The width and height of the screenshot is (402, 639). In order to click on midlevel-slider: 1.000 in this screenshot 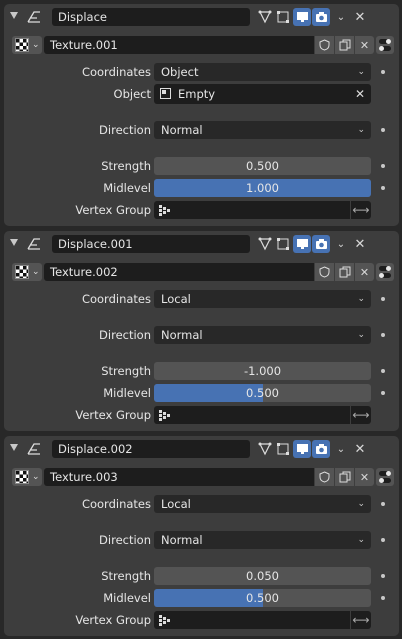, I will do `click(262, 188)`.